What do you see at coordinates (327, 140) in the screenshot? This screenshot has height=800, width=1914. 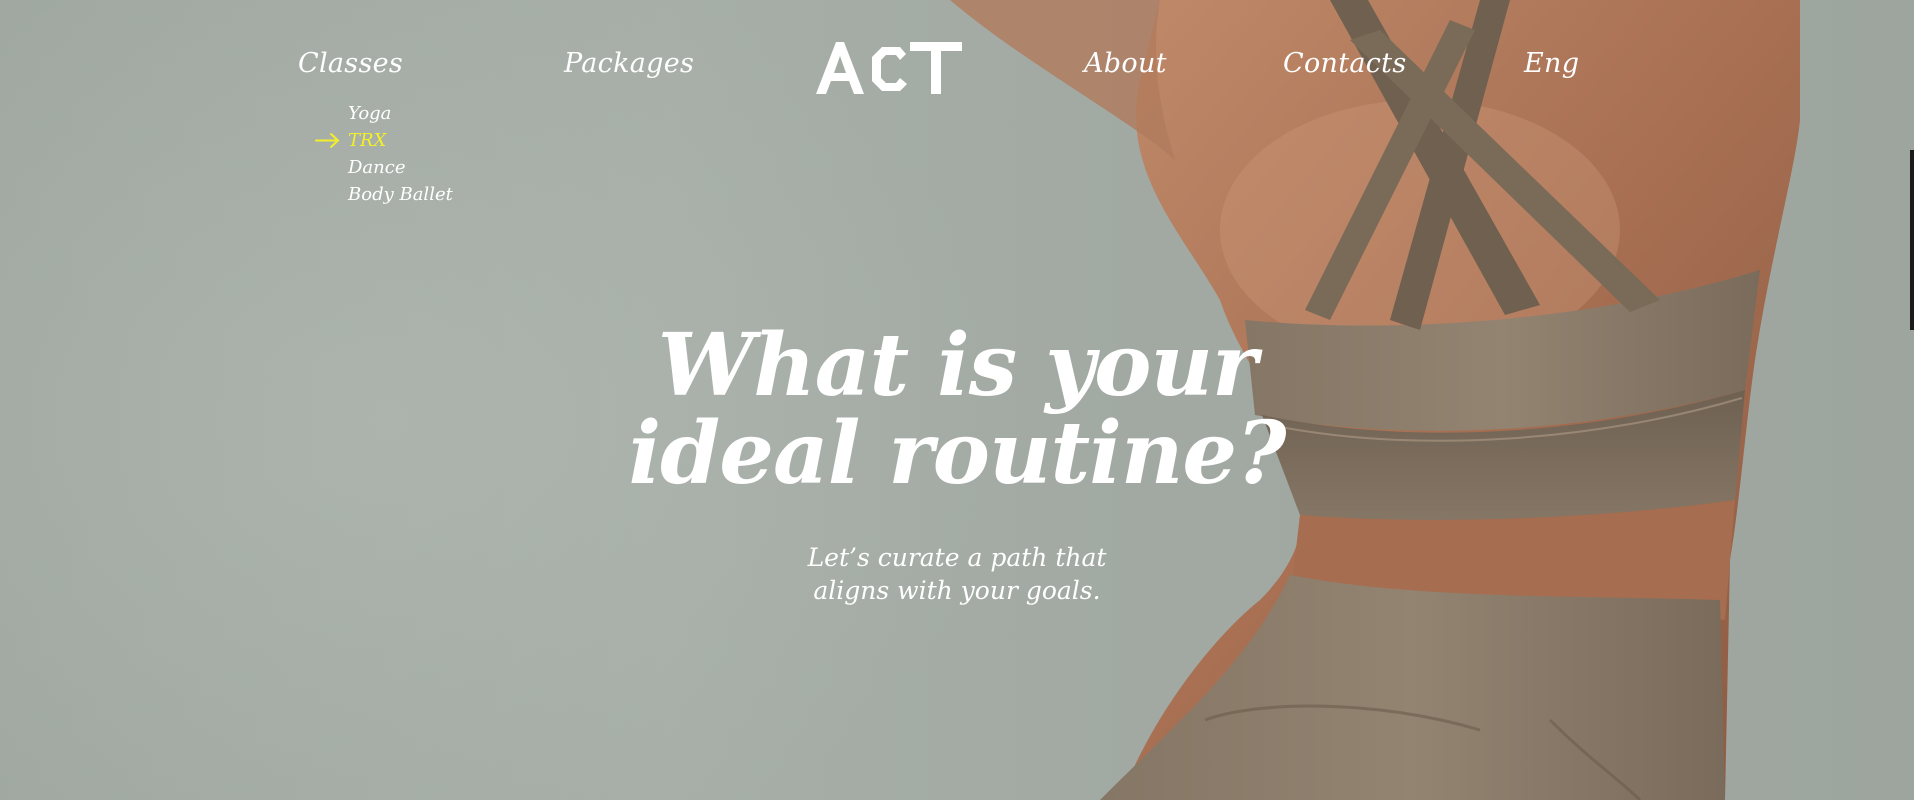 I see `arrow-right-icon` at bounding box center [327, 140].